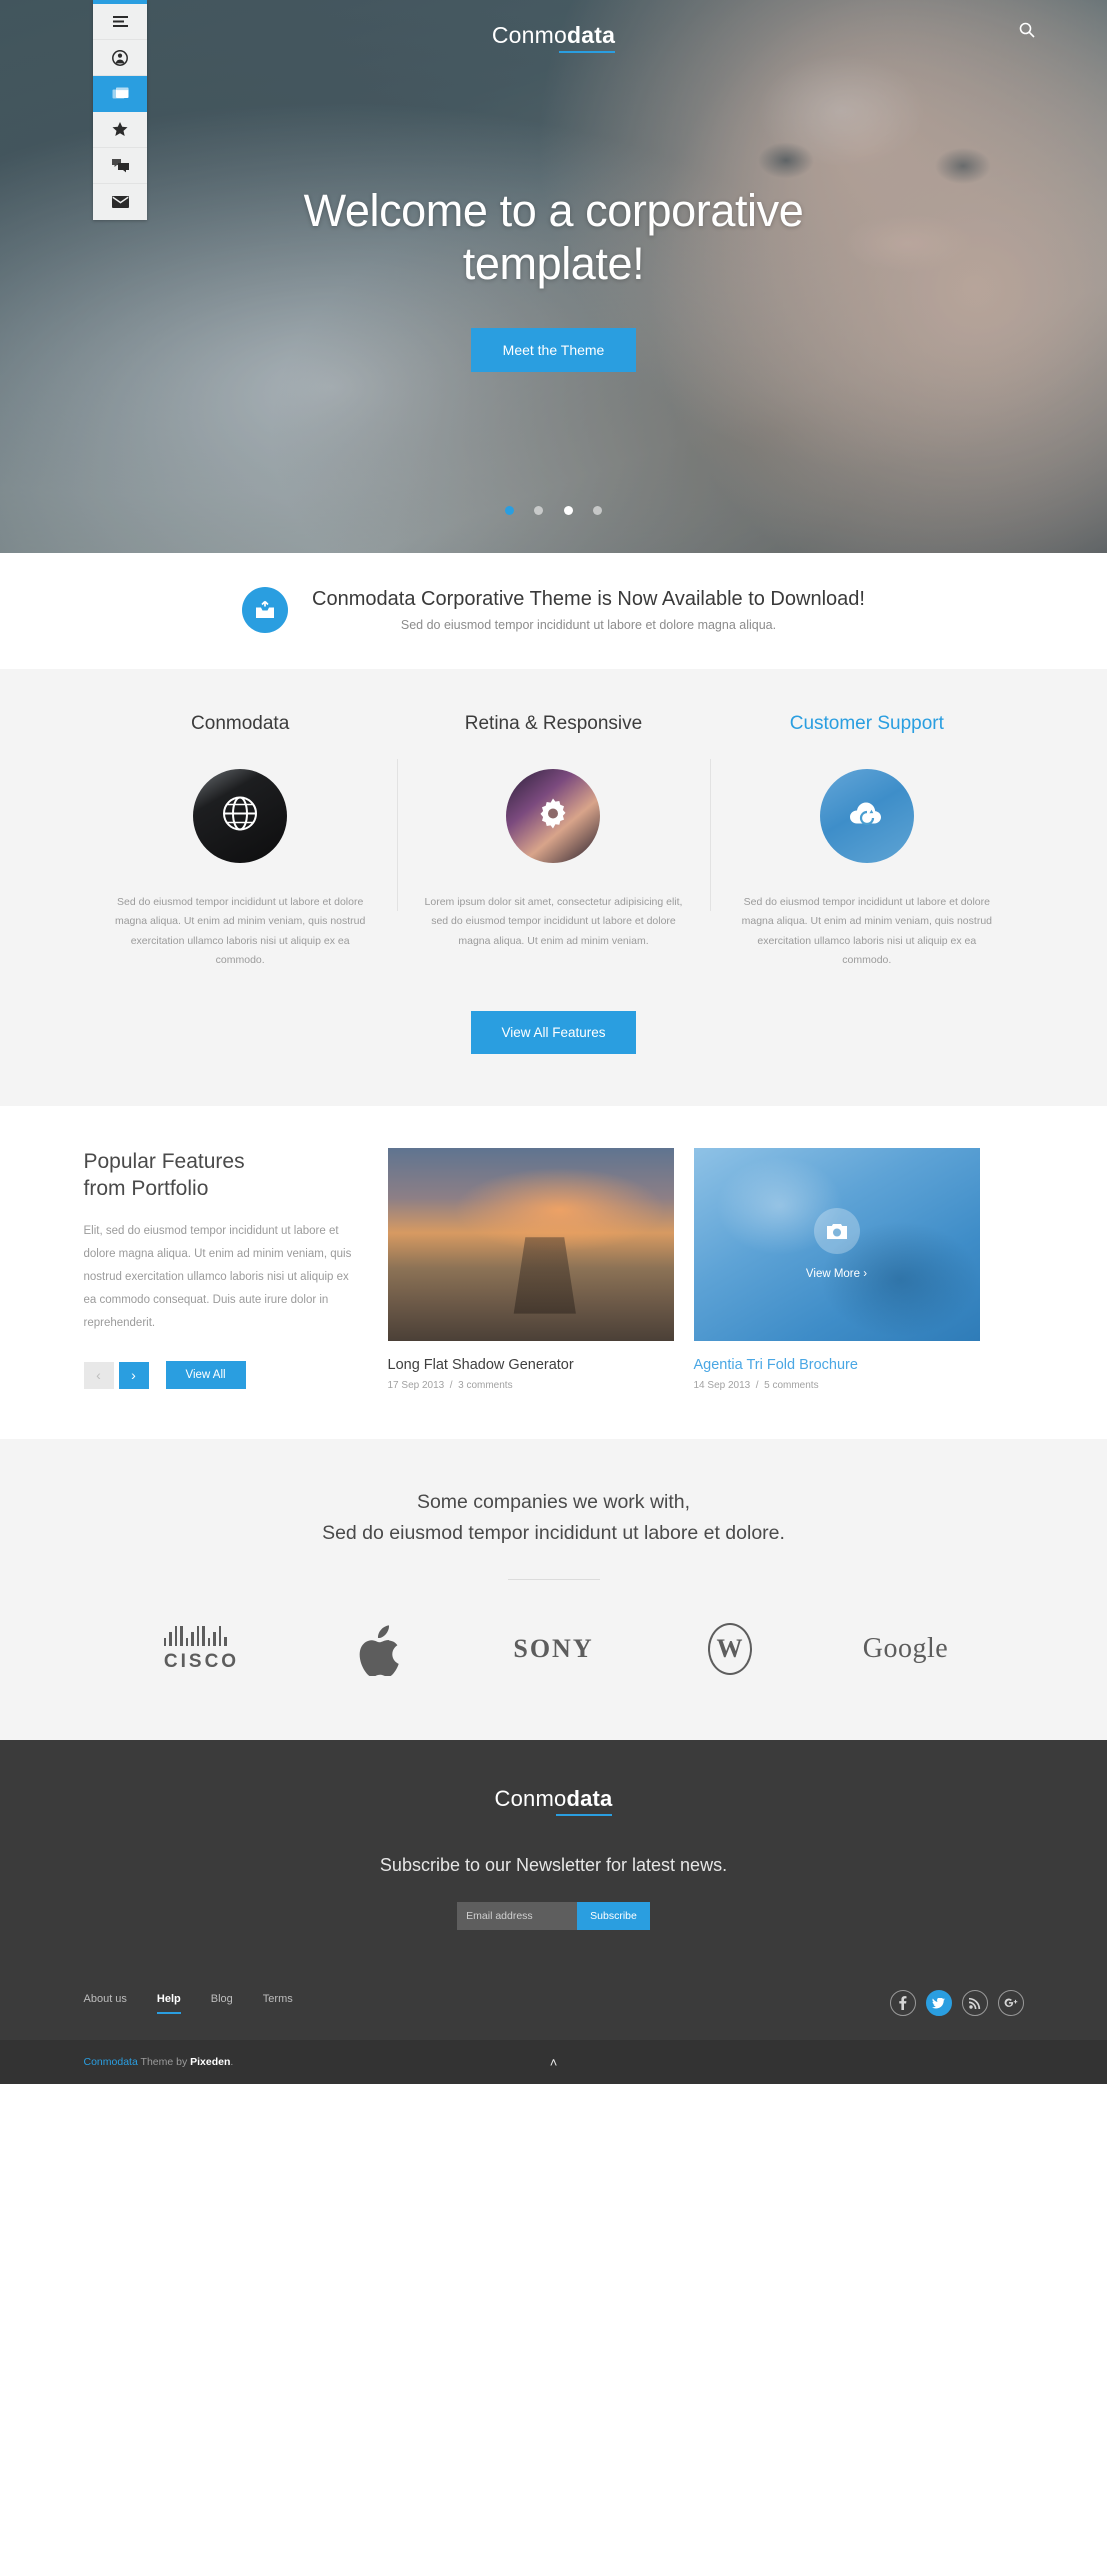 Image resolution: width=1107 pixels, height=2560 pixels. Describe the element at coordinates (938, 2003) in the screenshot. I see `twitter-icon` at that location.